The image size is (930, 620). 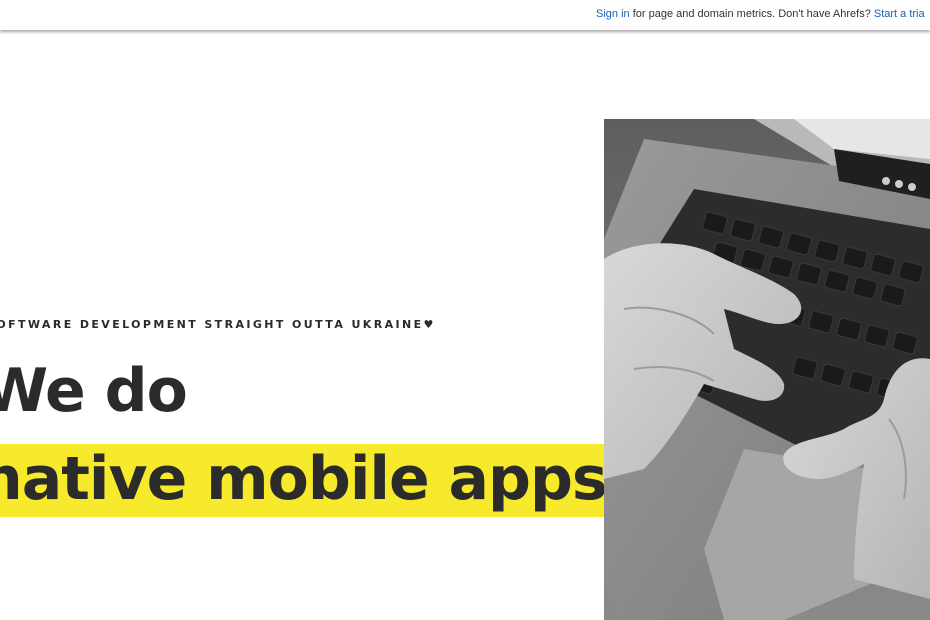 What do you see at coordinates (304, 479) in the screenshot?
I see `hero-headline-line2: native mobile apps` at bounding box center [304, 479].